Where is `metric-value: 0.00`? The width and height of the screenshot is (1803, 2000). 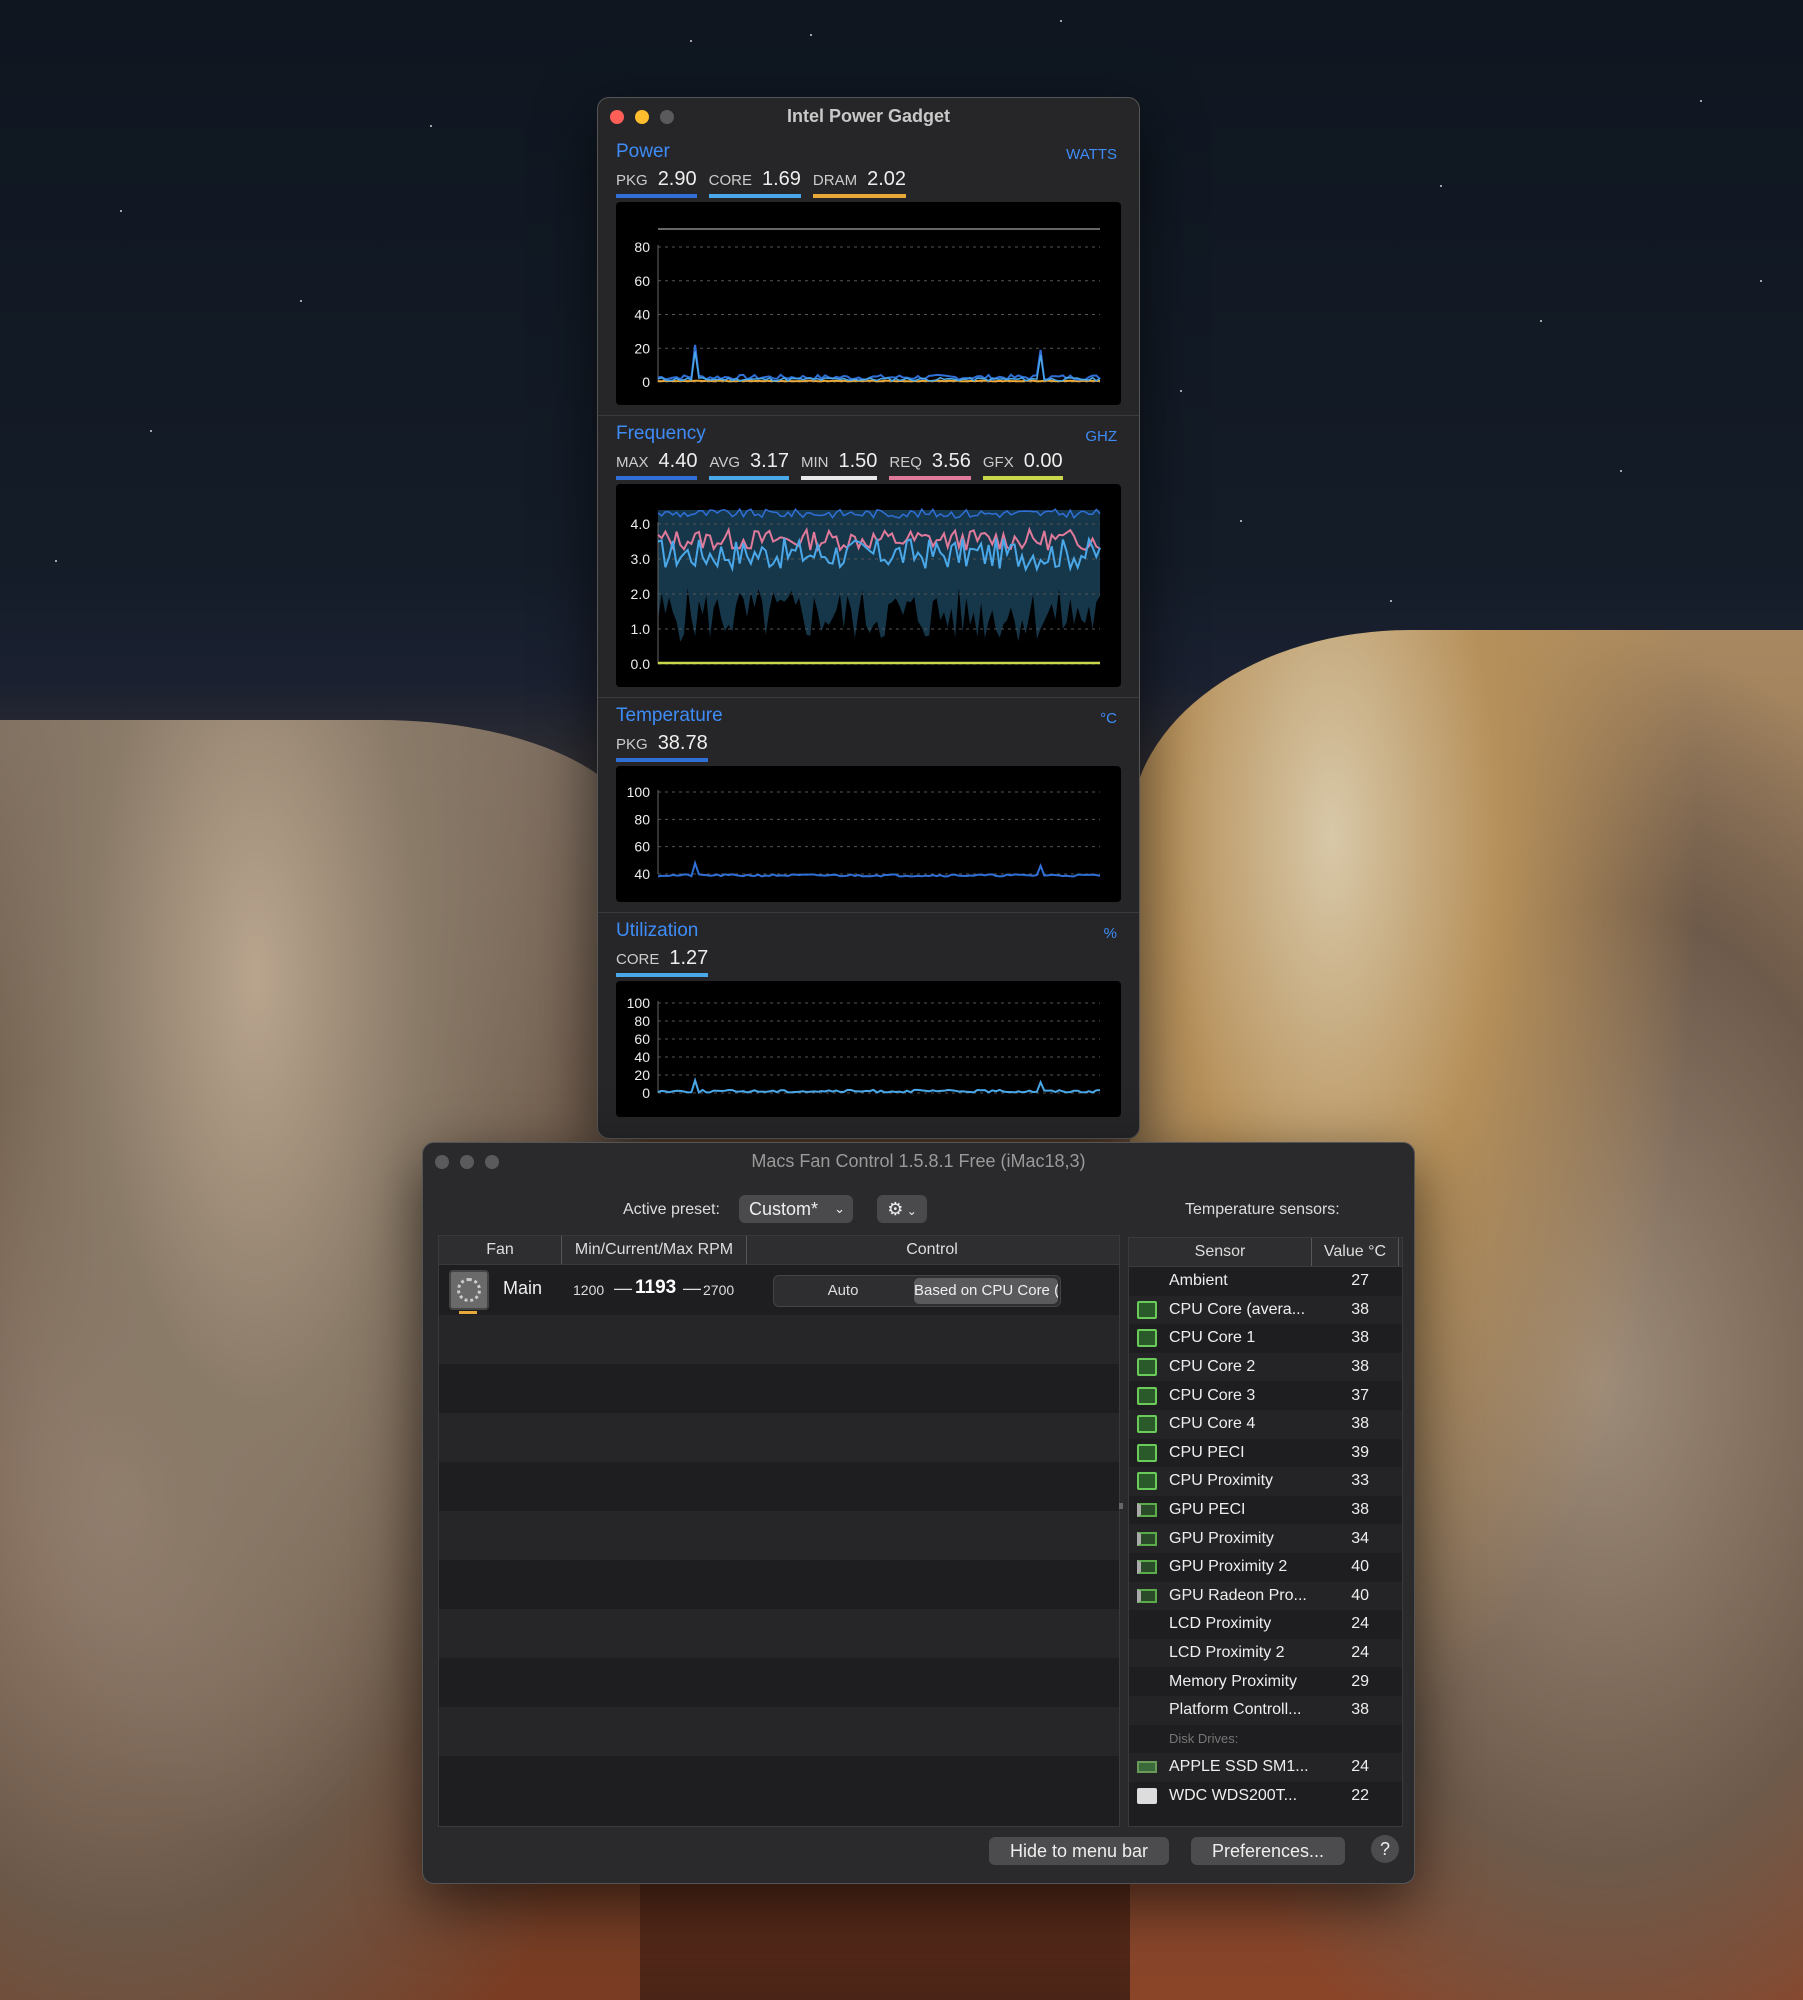 metric-value: 0.00 is located at coordinates (1043, 461).